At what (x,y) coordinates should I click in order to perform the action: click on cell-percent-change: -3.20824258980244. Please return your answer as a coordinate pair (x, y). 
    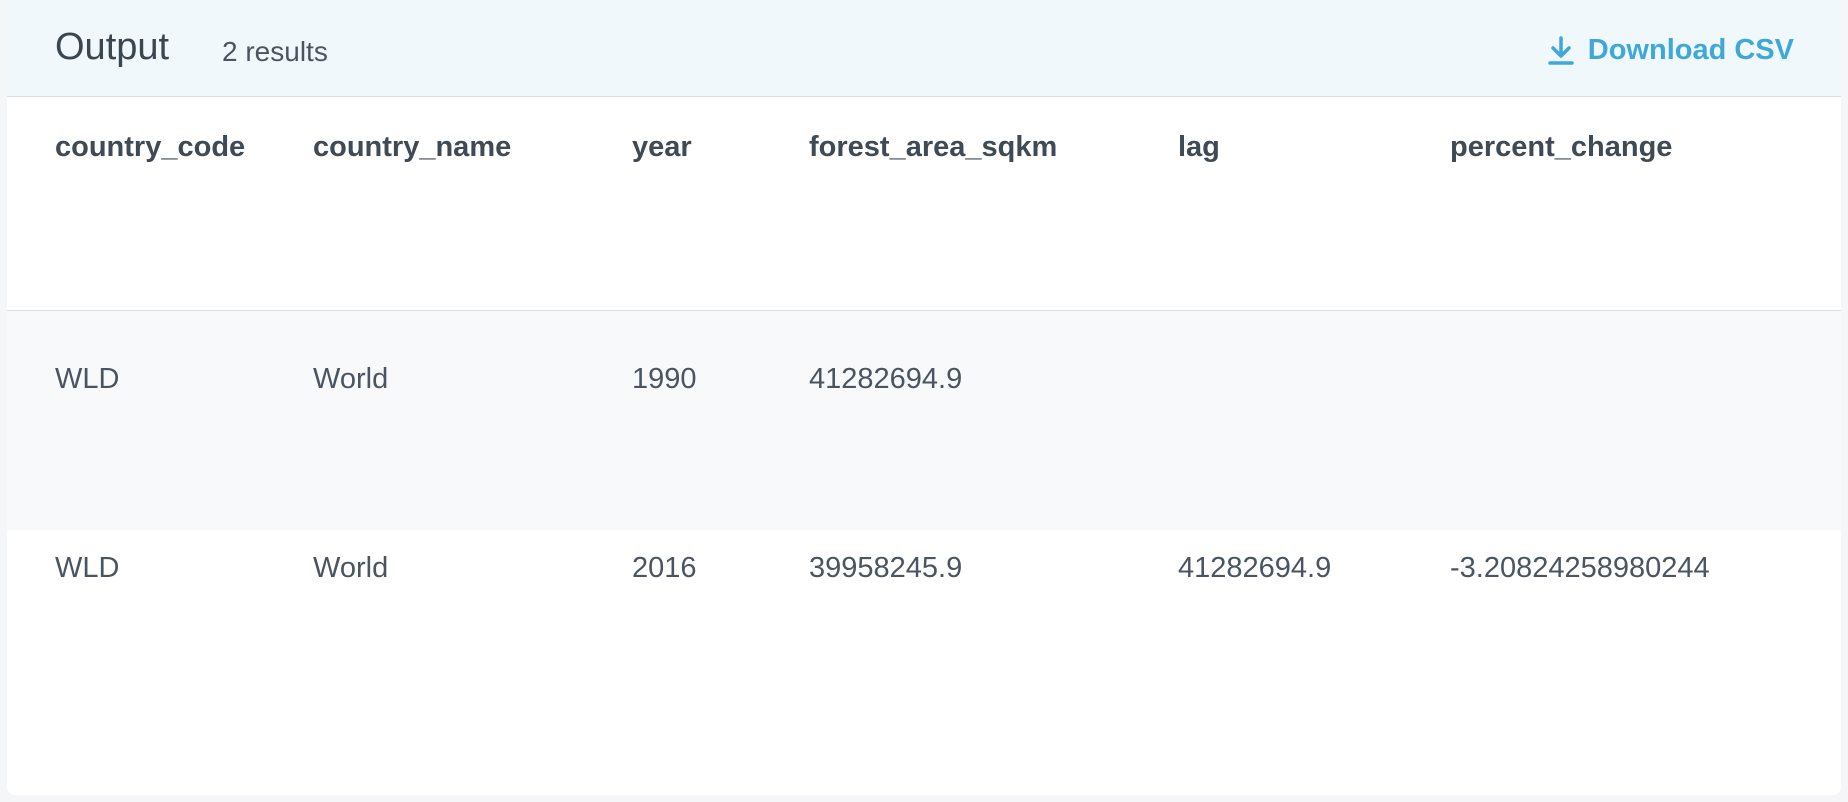
    Looking at the image, I should click on (1580, 568).